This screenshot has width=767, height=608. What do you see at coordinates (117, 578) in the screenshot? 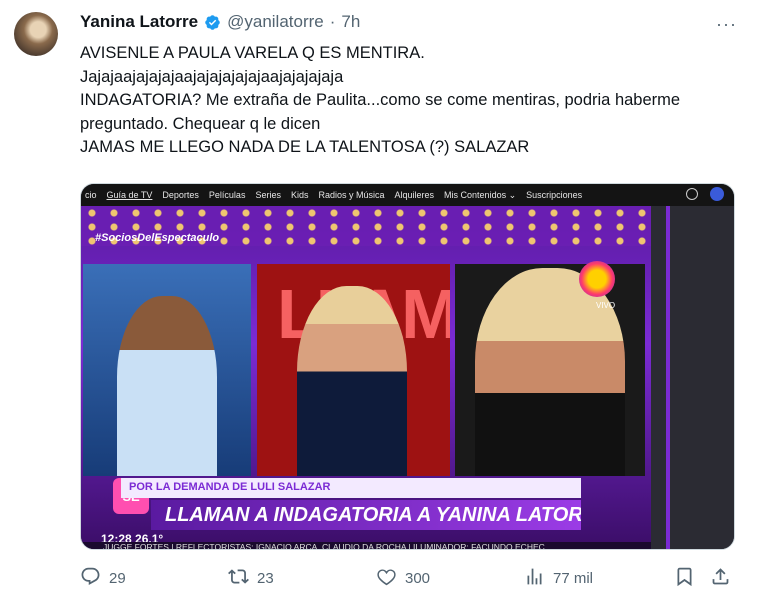
I see `reply-count: 29` at bounding box center [117, 578].